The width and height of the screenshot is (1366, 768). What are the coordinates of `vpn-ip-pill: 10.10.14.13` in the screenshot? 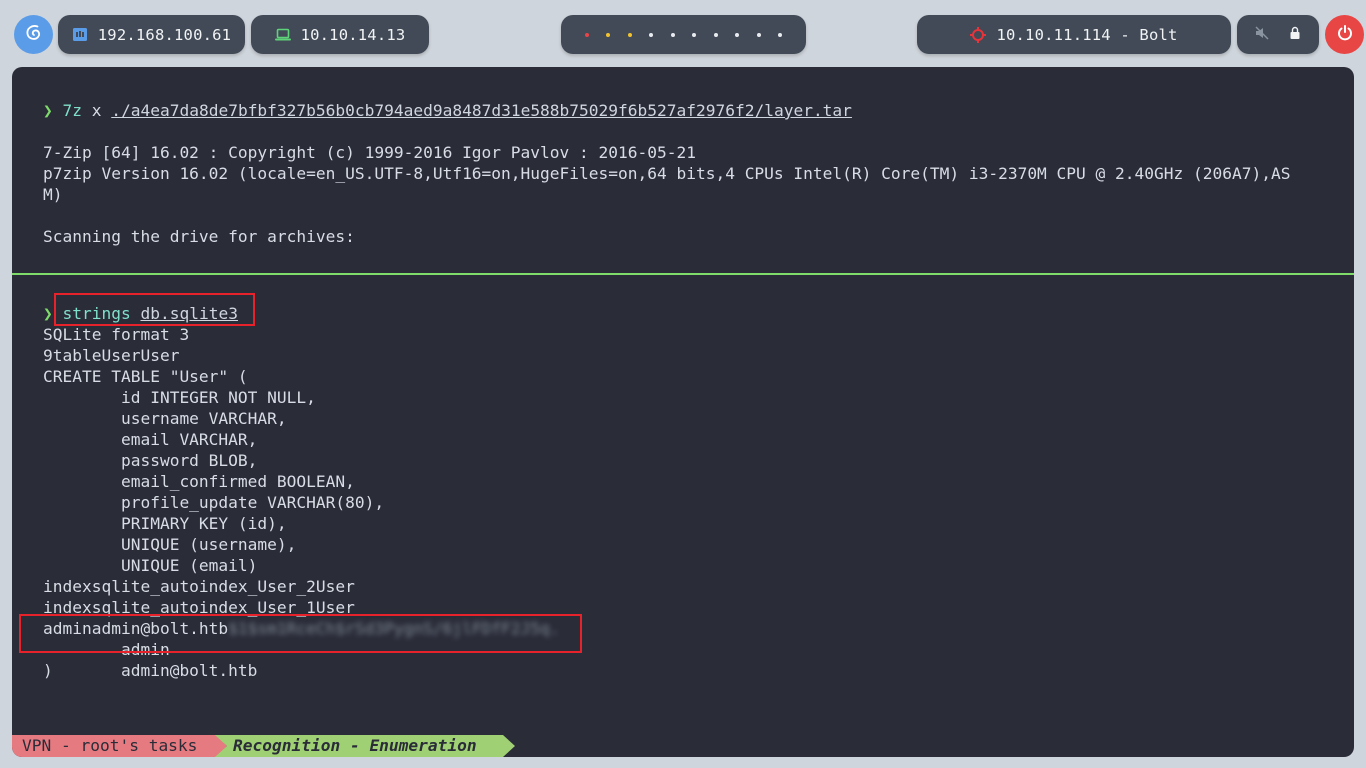 It's located at (340, 34).